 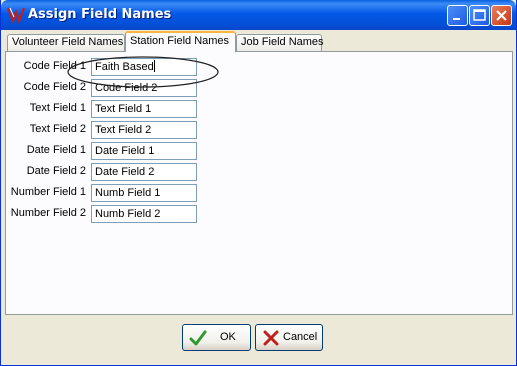 What do you see at coordinates (216, 337) in the screenshot?
I see `ok-button: OK` at bounding box center [216, 337].